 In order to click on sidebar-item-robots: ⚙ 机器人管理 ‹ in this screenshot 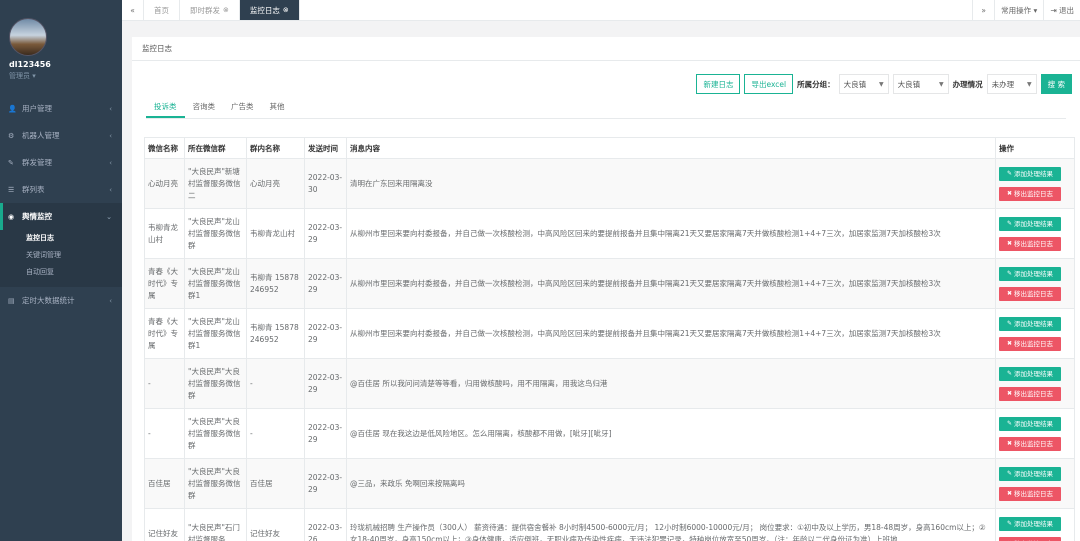, I will do `click(61, 135)`.